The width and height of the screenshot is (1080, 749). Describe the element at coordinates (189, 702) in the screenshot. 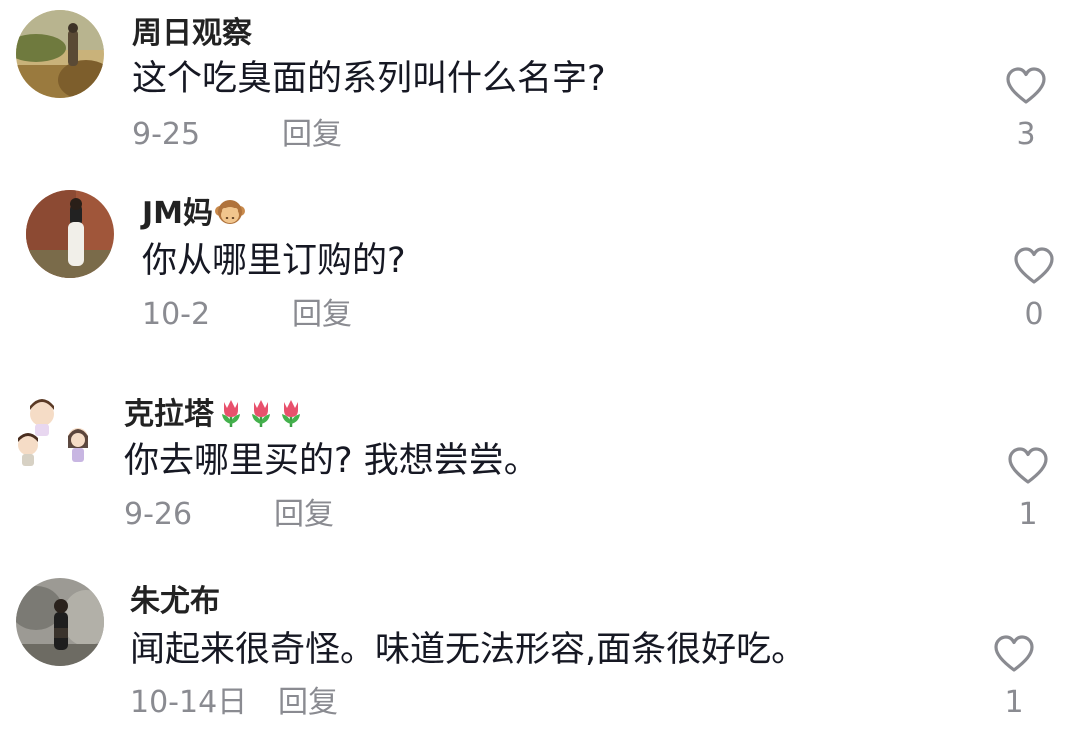

I see `comment-date: 10-14日` at that location.